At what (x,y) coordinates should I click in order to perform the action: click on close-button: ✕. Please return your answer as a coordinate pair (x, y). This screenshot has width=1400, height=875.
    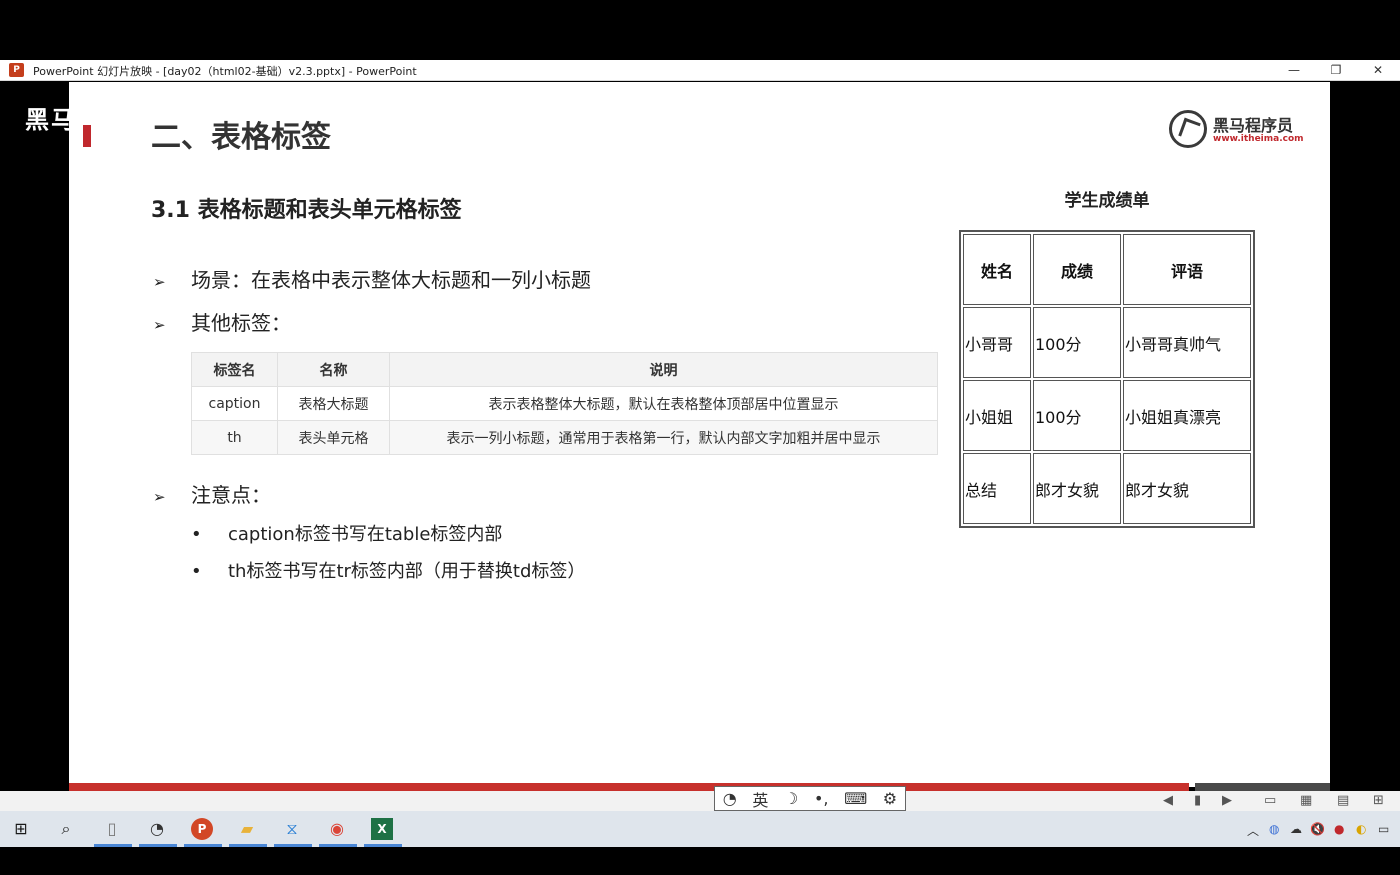
    Looking at the image, I should click on (1378, 70).